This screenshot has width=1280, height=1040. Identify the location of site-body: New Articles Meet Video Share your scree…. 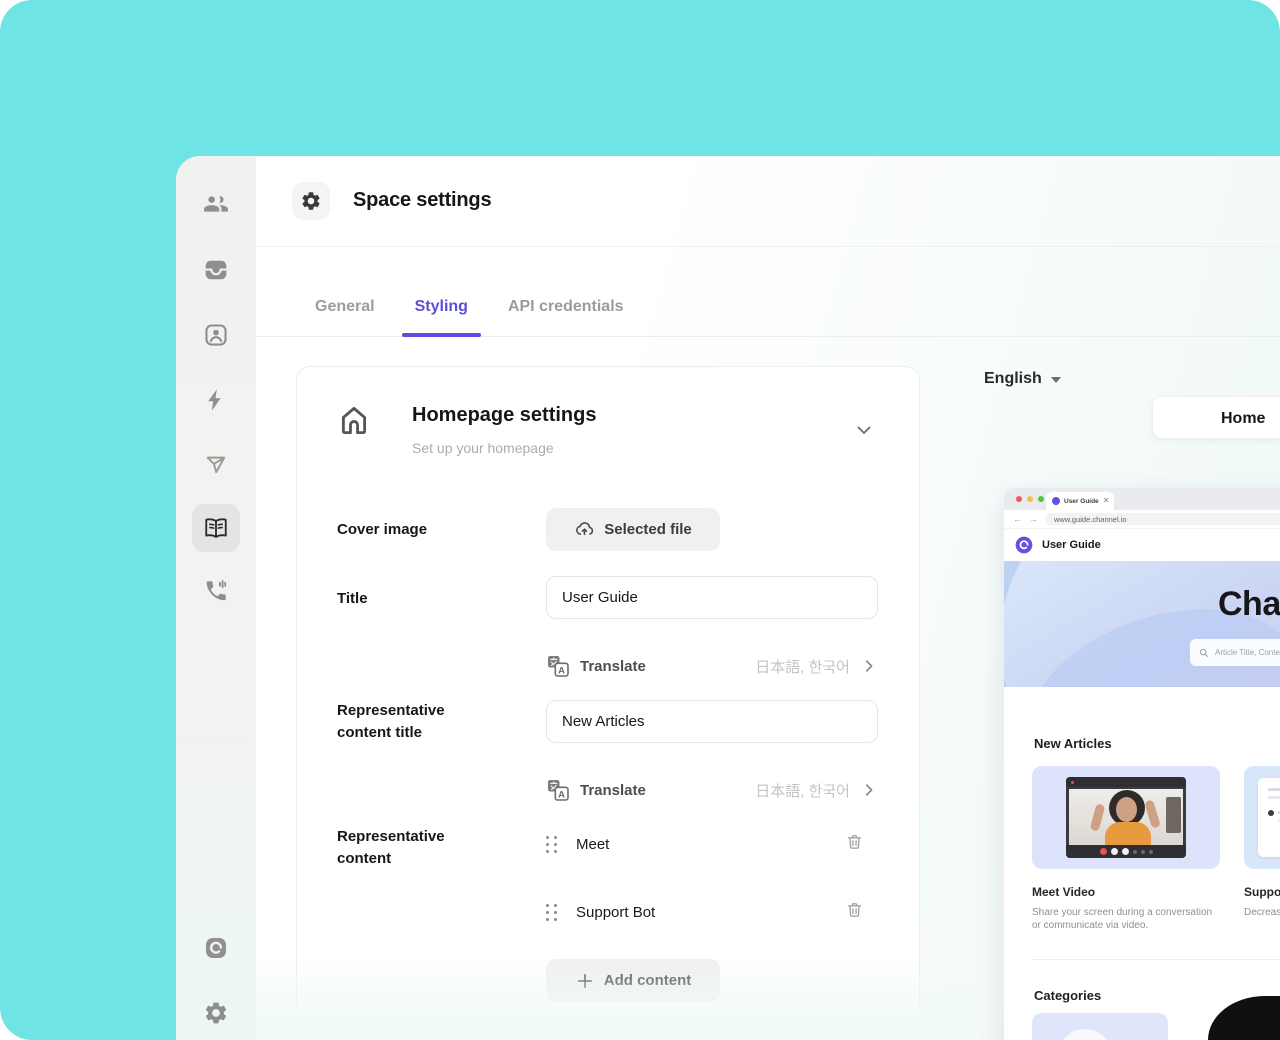
(1142, 863).